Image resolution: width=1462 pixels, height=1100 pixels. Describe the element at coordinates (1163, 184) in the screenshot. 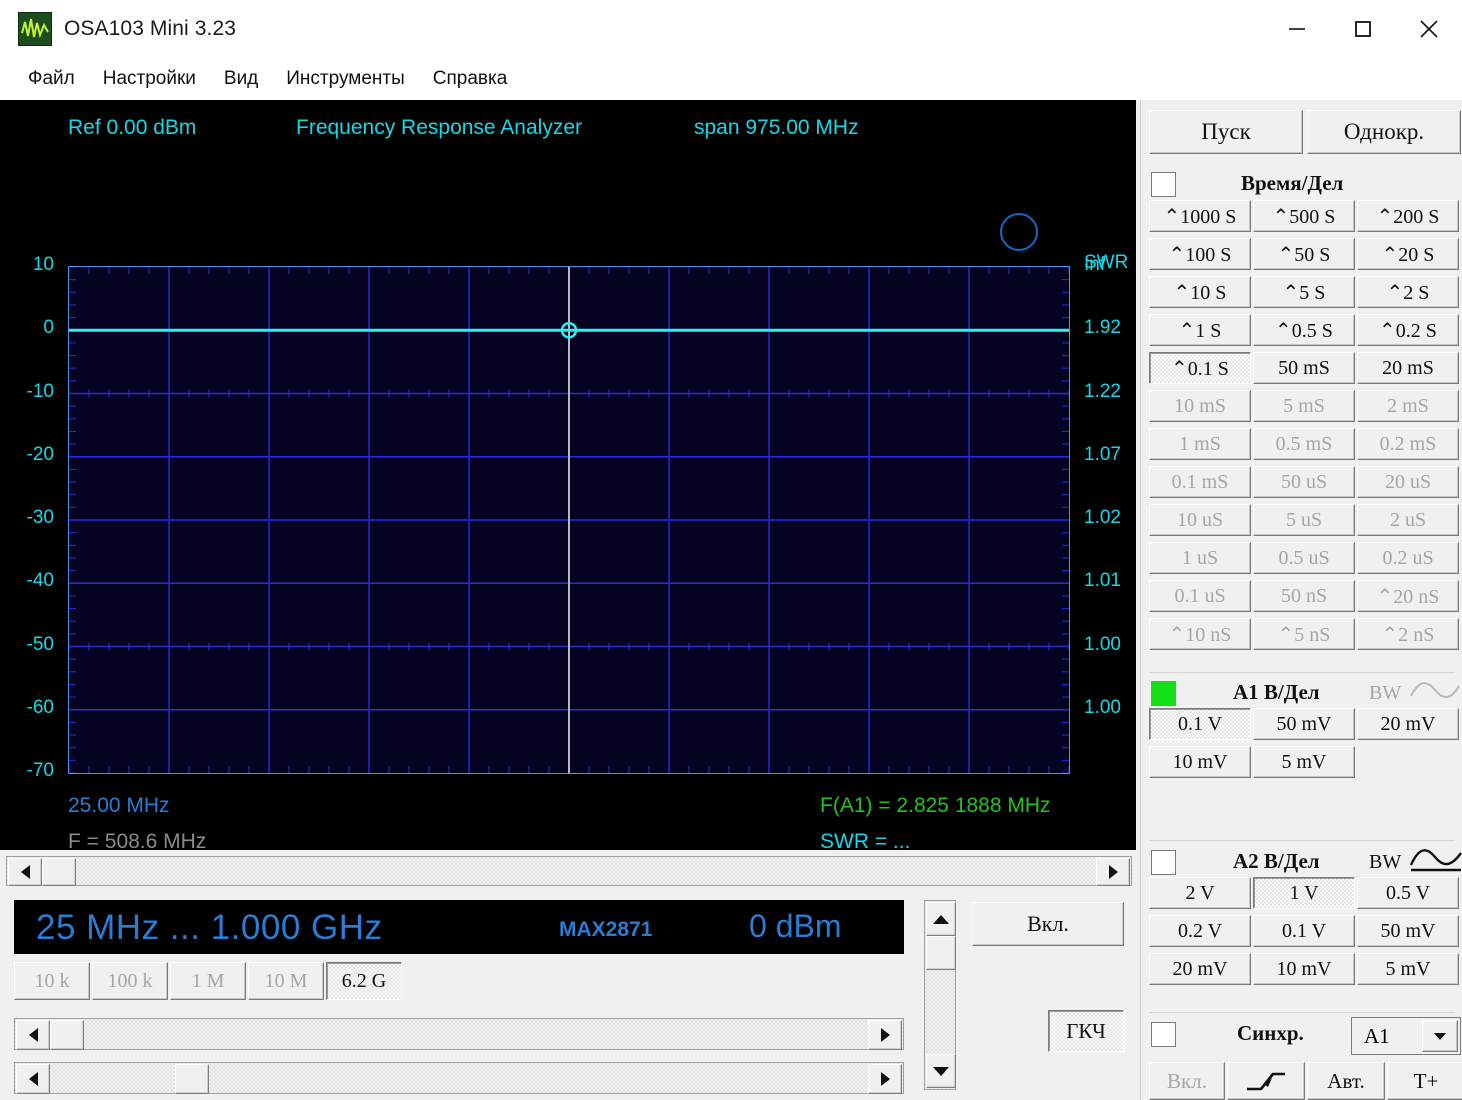

I see `time-div-checkbox` at that location.